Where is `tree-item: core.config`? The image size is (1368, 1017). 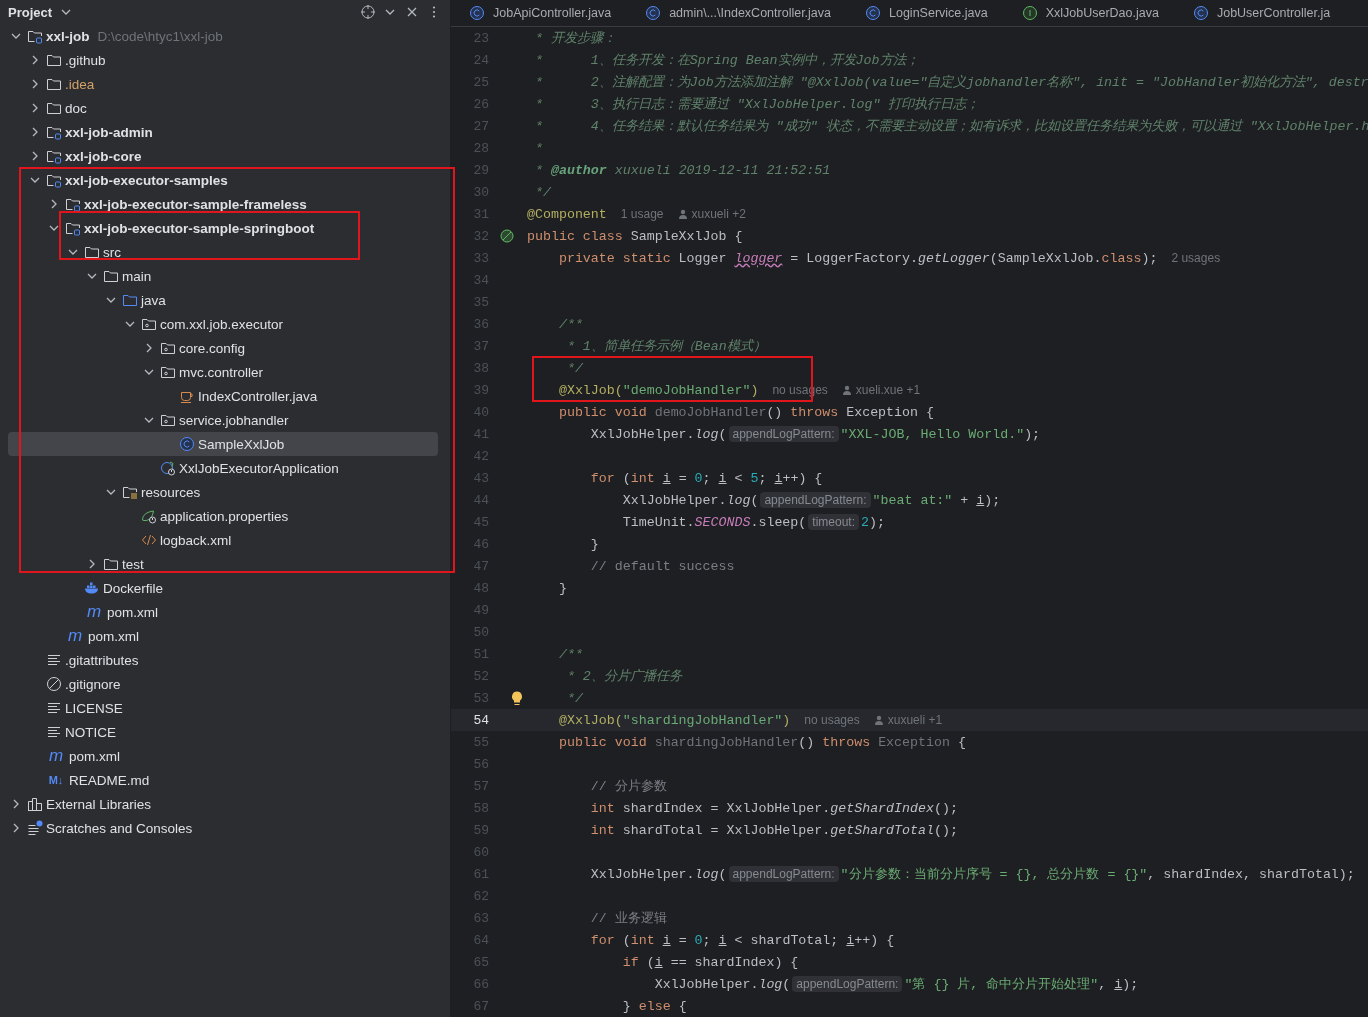 tree-item: core.config is located at coordinates (223, 348).